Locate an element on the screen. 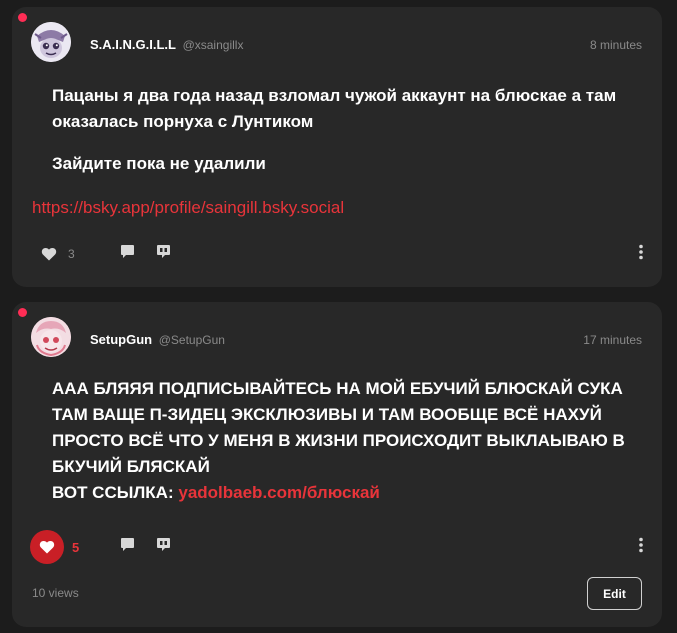  author-display-name: SetupGun is located at coordinates (121, 339).